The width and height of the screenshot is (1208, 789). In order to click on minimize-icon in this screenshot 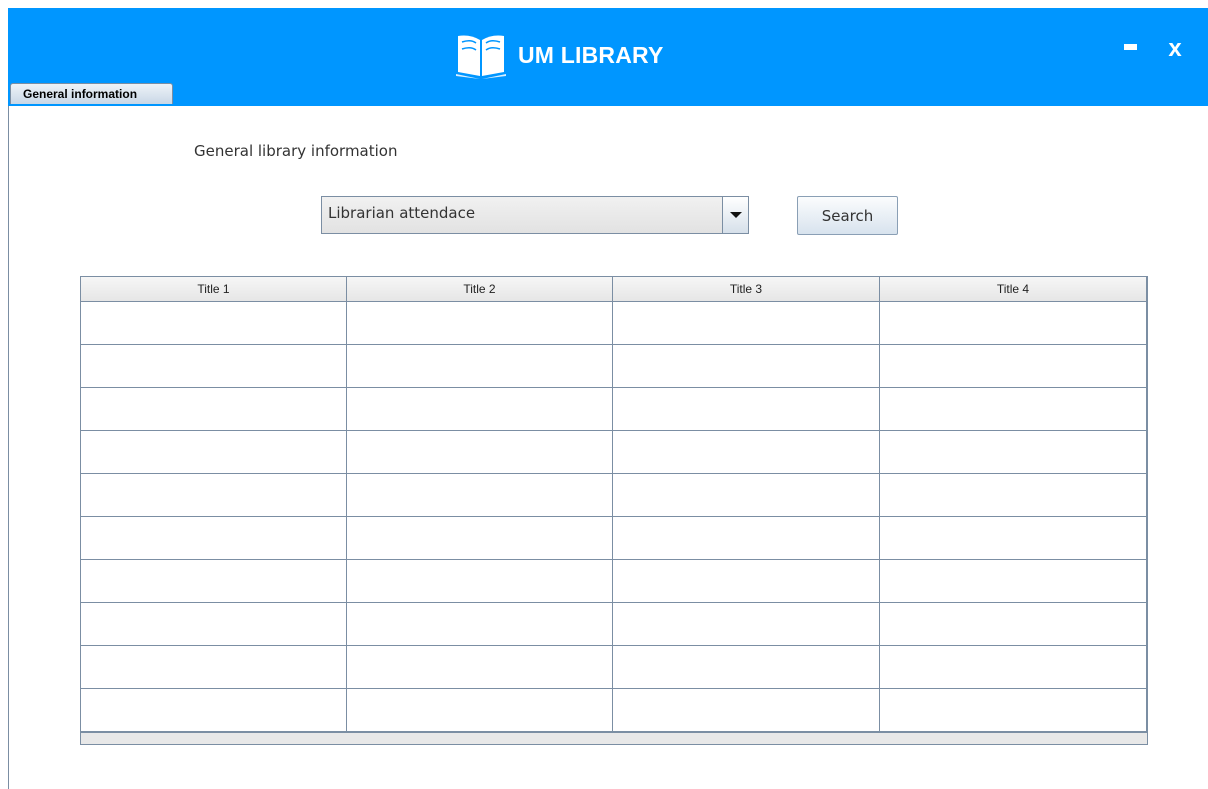, I will do `click(1130, 47)`.